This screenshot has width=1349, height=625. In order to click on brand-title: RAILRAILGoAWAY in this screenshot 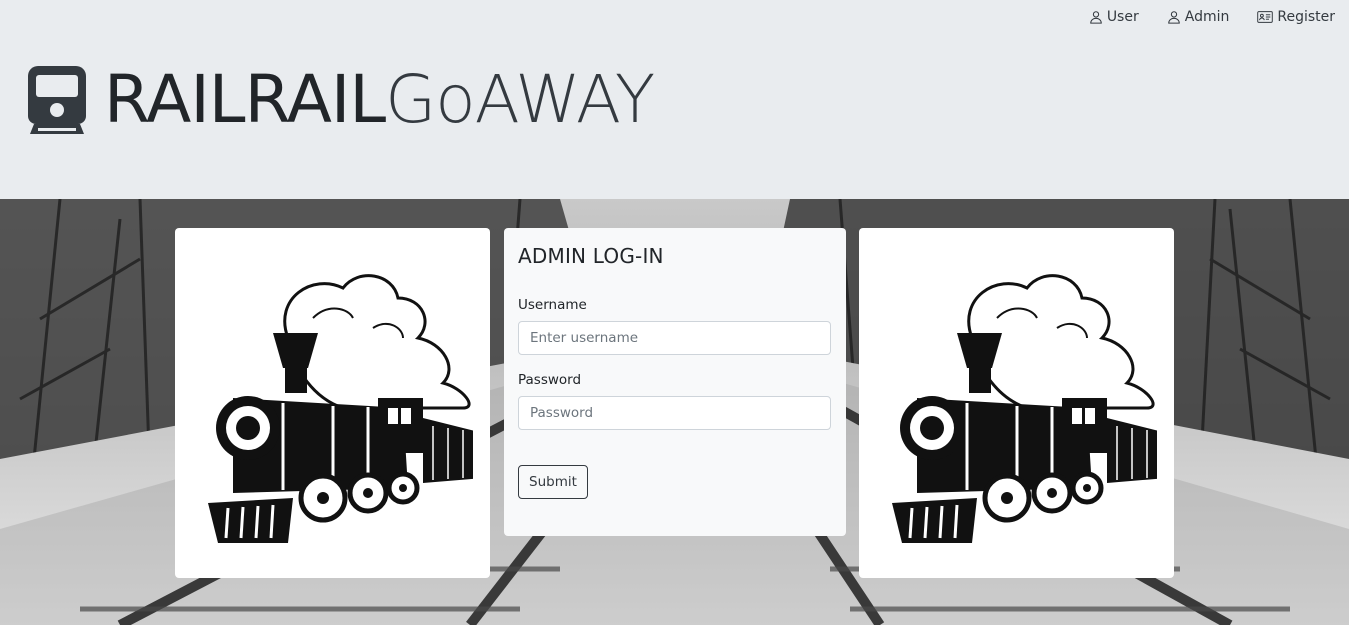, I will do `click(379, 99)`.